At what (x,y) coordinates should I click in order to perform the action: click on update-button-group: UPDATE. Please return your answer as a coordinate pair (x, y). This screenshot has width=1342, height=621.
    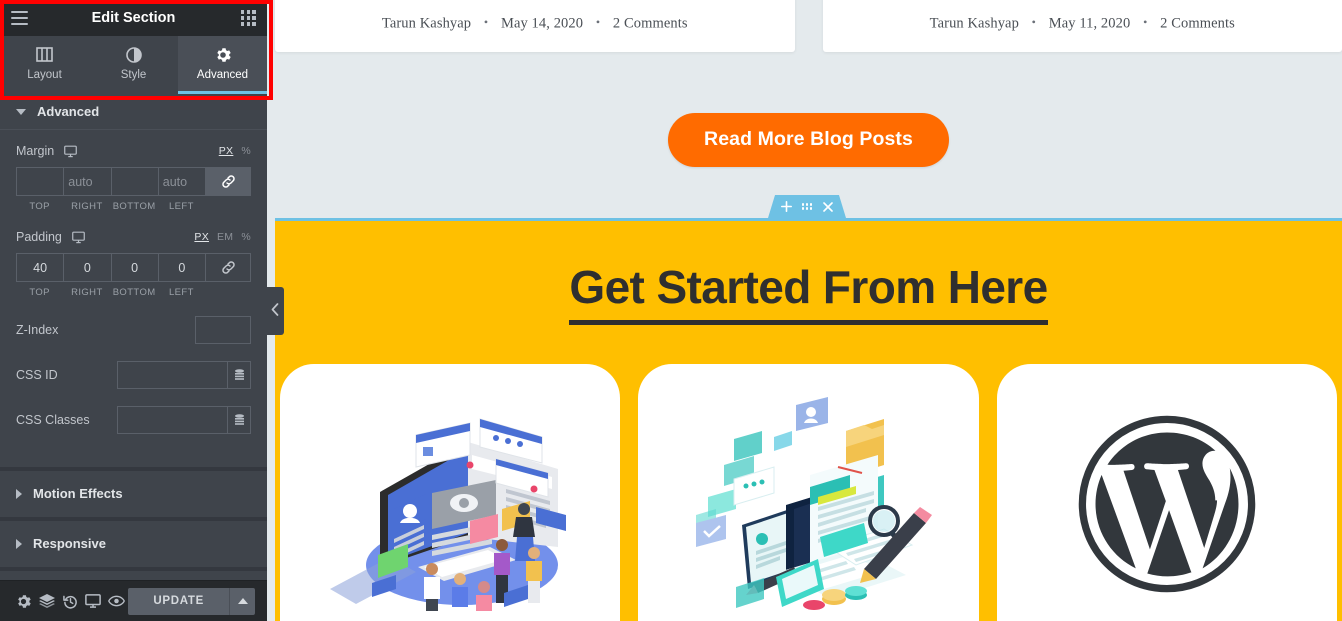
    Looking at the image, I should click on (191, 601).